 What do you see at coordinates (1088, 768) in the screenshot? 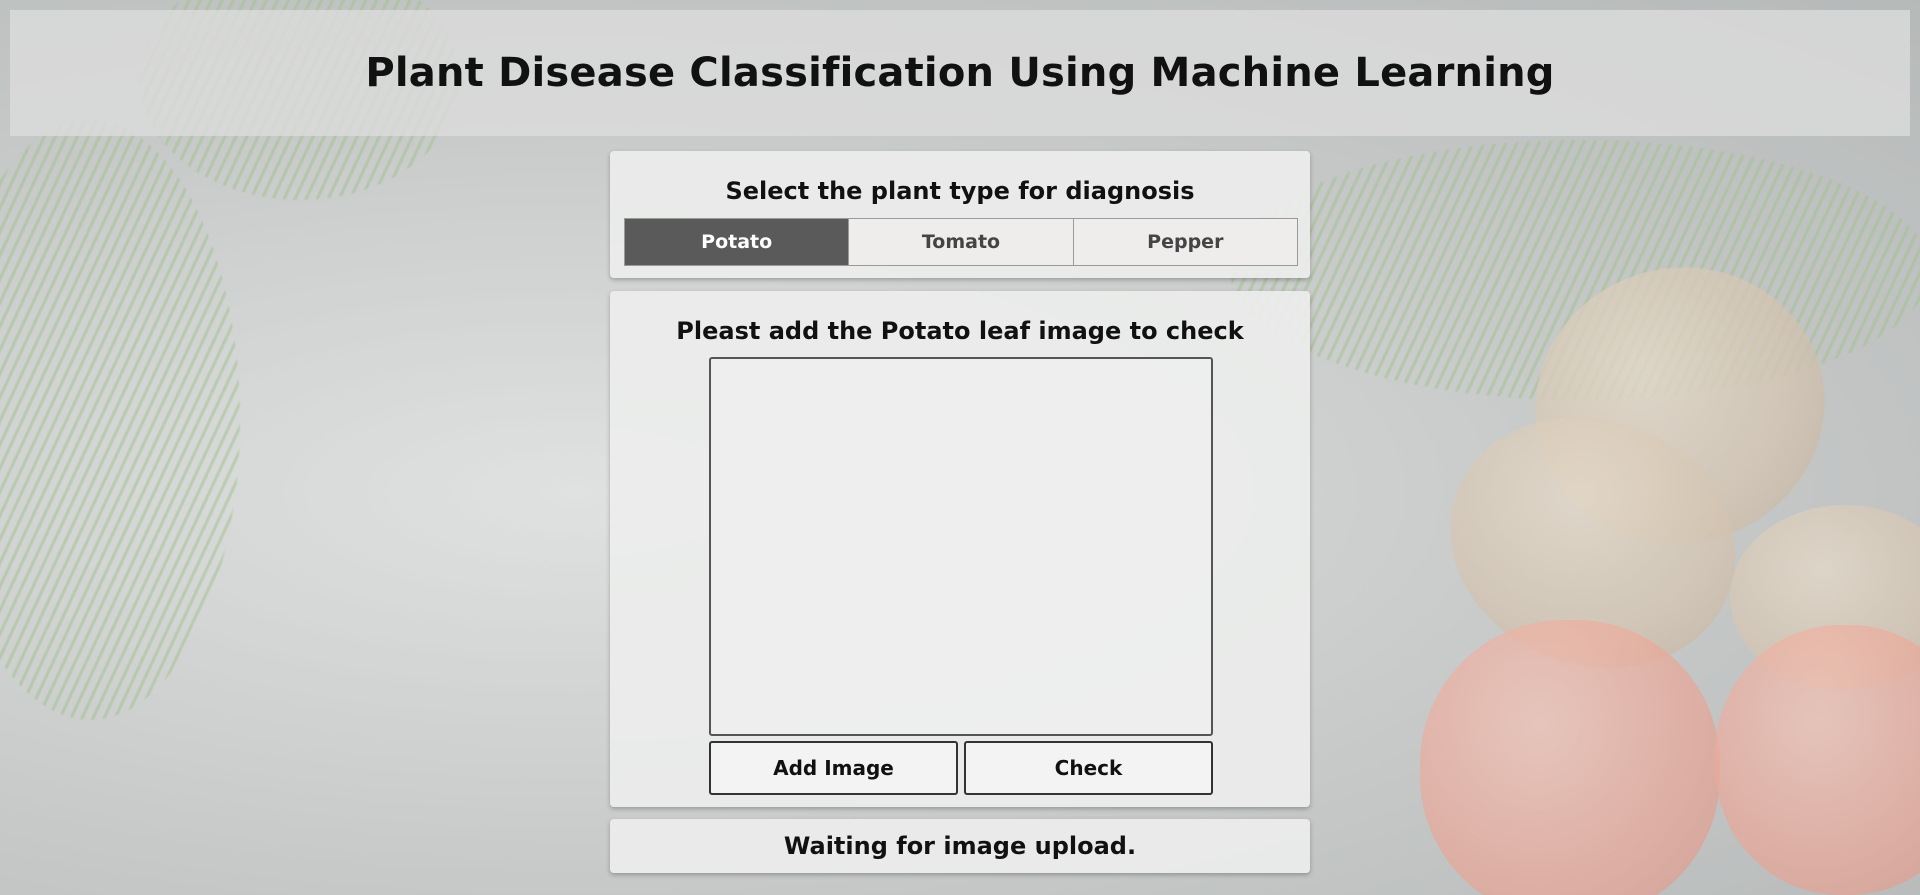
I see `check-button: Check` at bounding box center [1088, 768].